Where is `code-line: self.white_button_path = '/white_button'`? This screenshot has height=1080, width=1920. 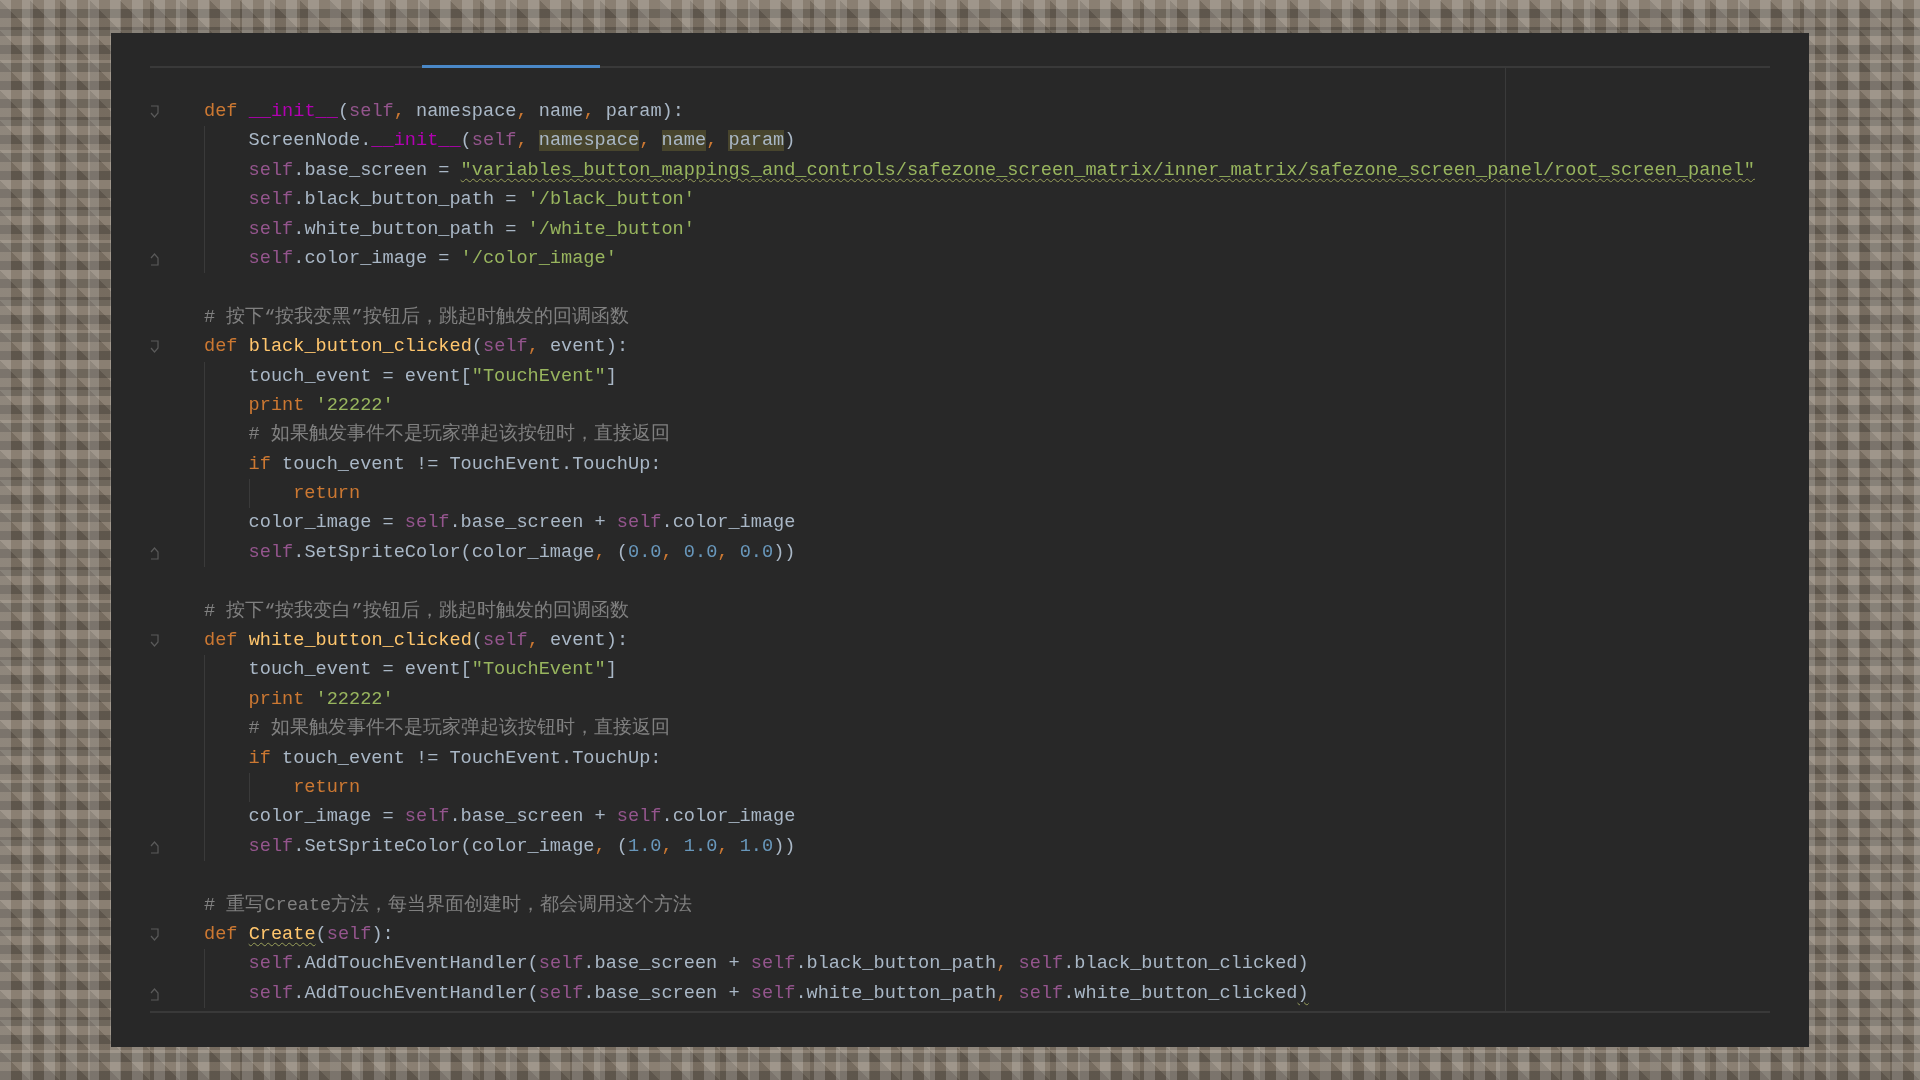
code-line: self.white_button_path = '/white_button' is located at coordinates (471, 229).